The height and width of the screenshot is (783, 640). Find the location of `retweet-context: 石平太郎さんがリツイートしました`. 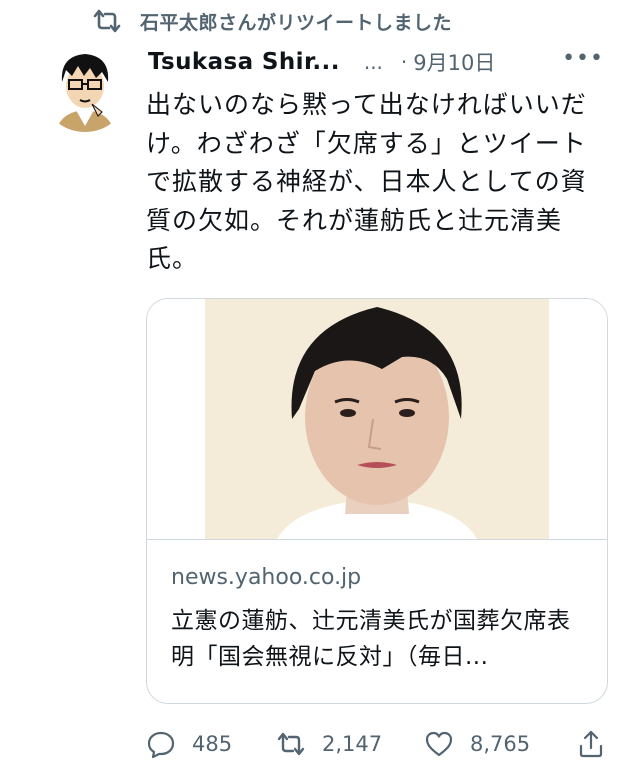

retweet-context: 石平太郎さんがリツイートしました is located at coordinates (272, 21).